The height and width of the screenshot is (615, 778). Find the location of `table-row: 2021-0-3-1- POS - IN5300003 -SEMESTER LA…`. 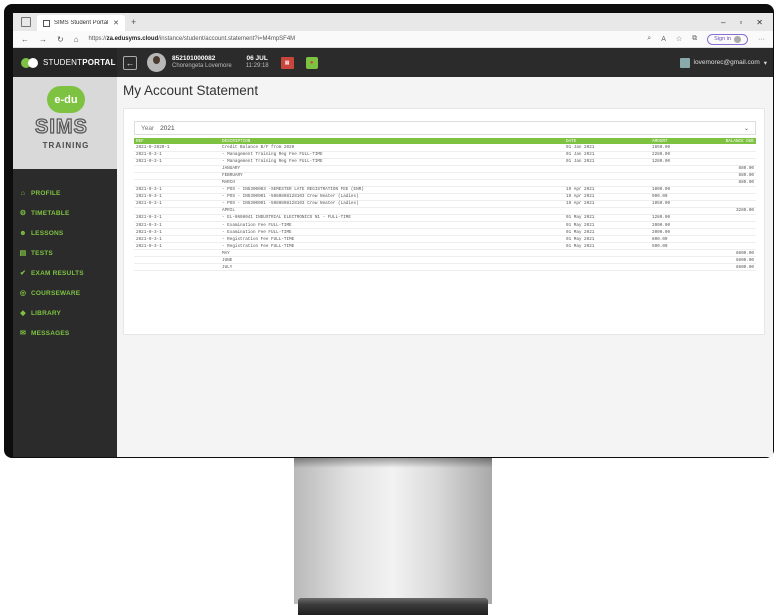

table-row: 2021-0-3-1- POS - IN5300003 -SEMESTER LA… is located at coordinates (445, 190).